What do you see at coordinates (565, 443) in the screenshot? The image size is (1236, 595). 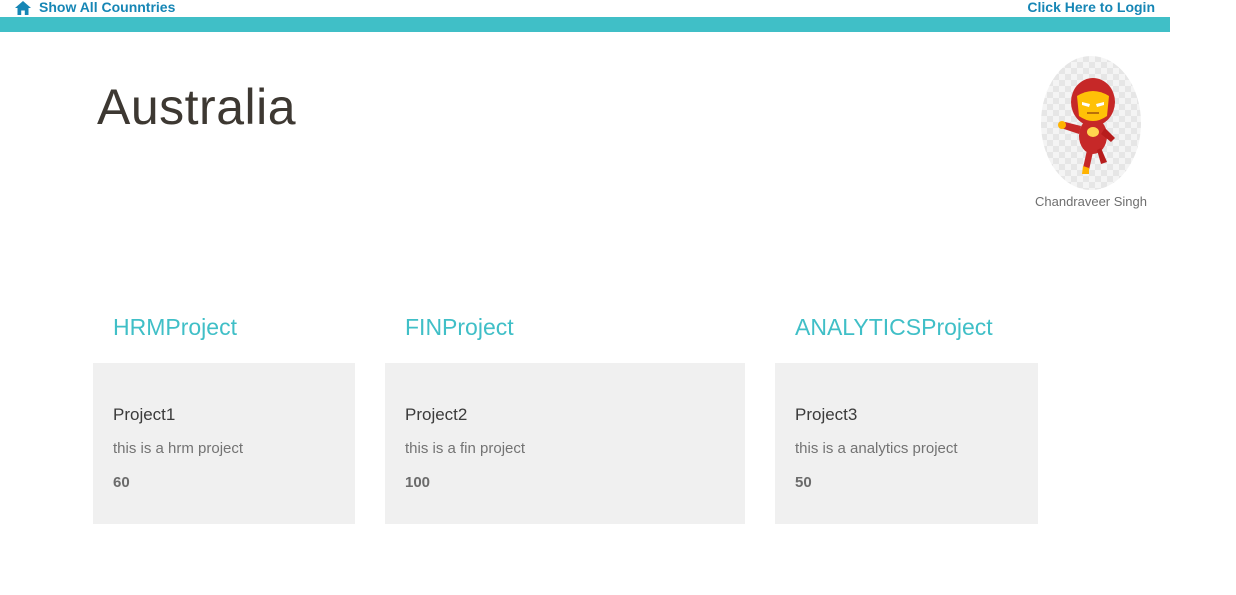 I see `project-card-body: Project2 this is a fin project 100` at bounding box center [565, 443].